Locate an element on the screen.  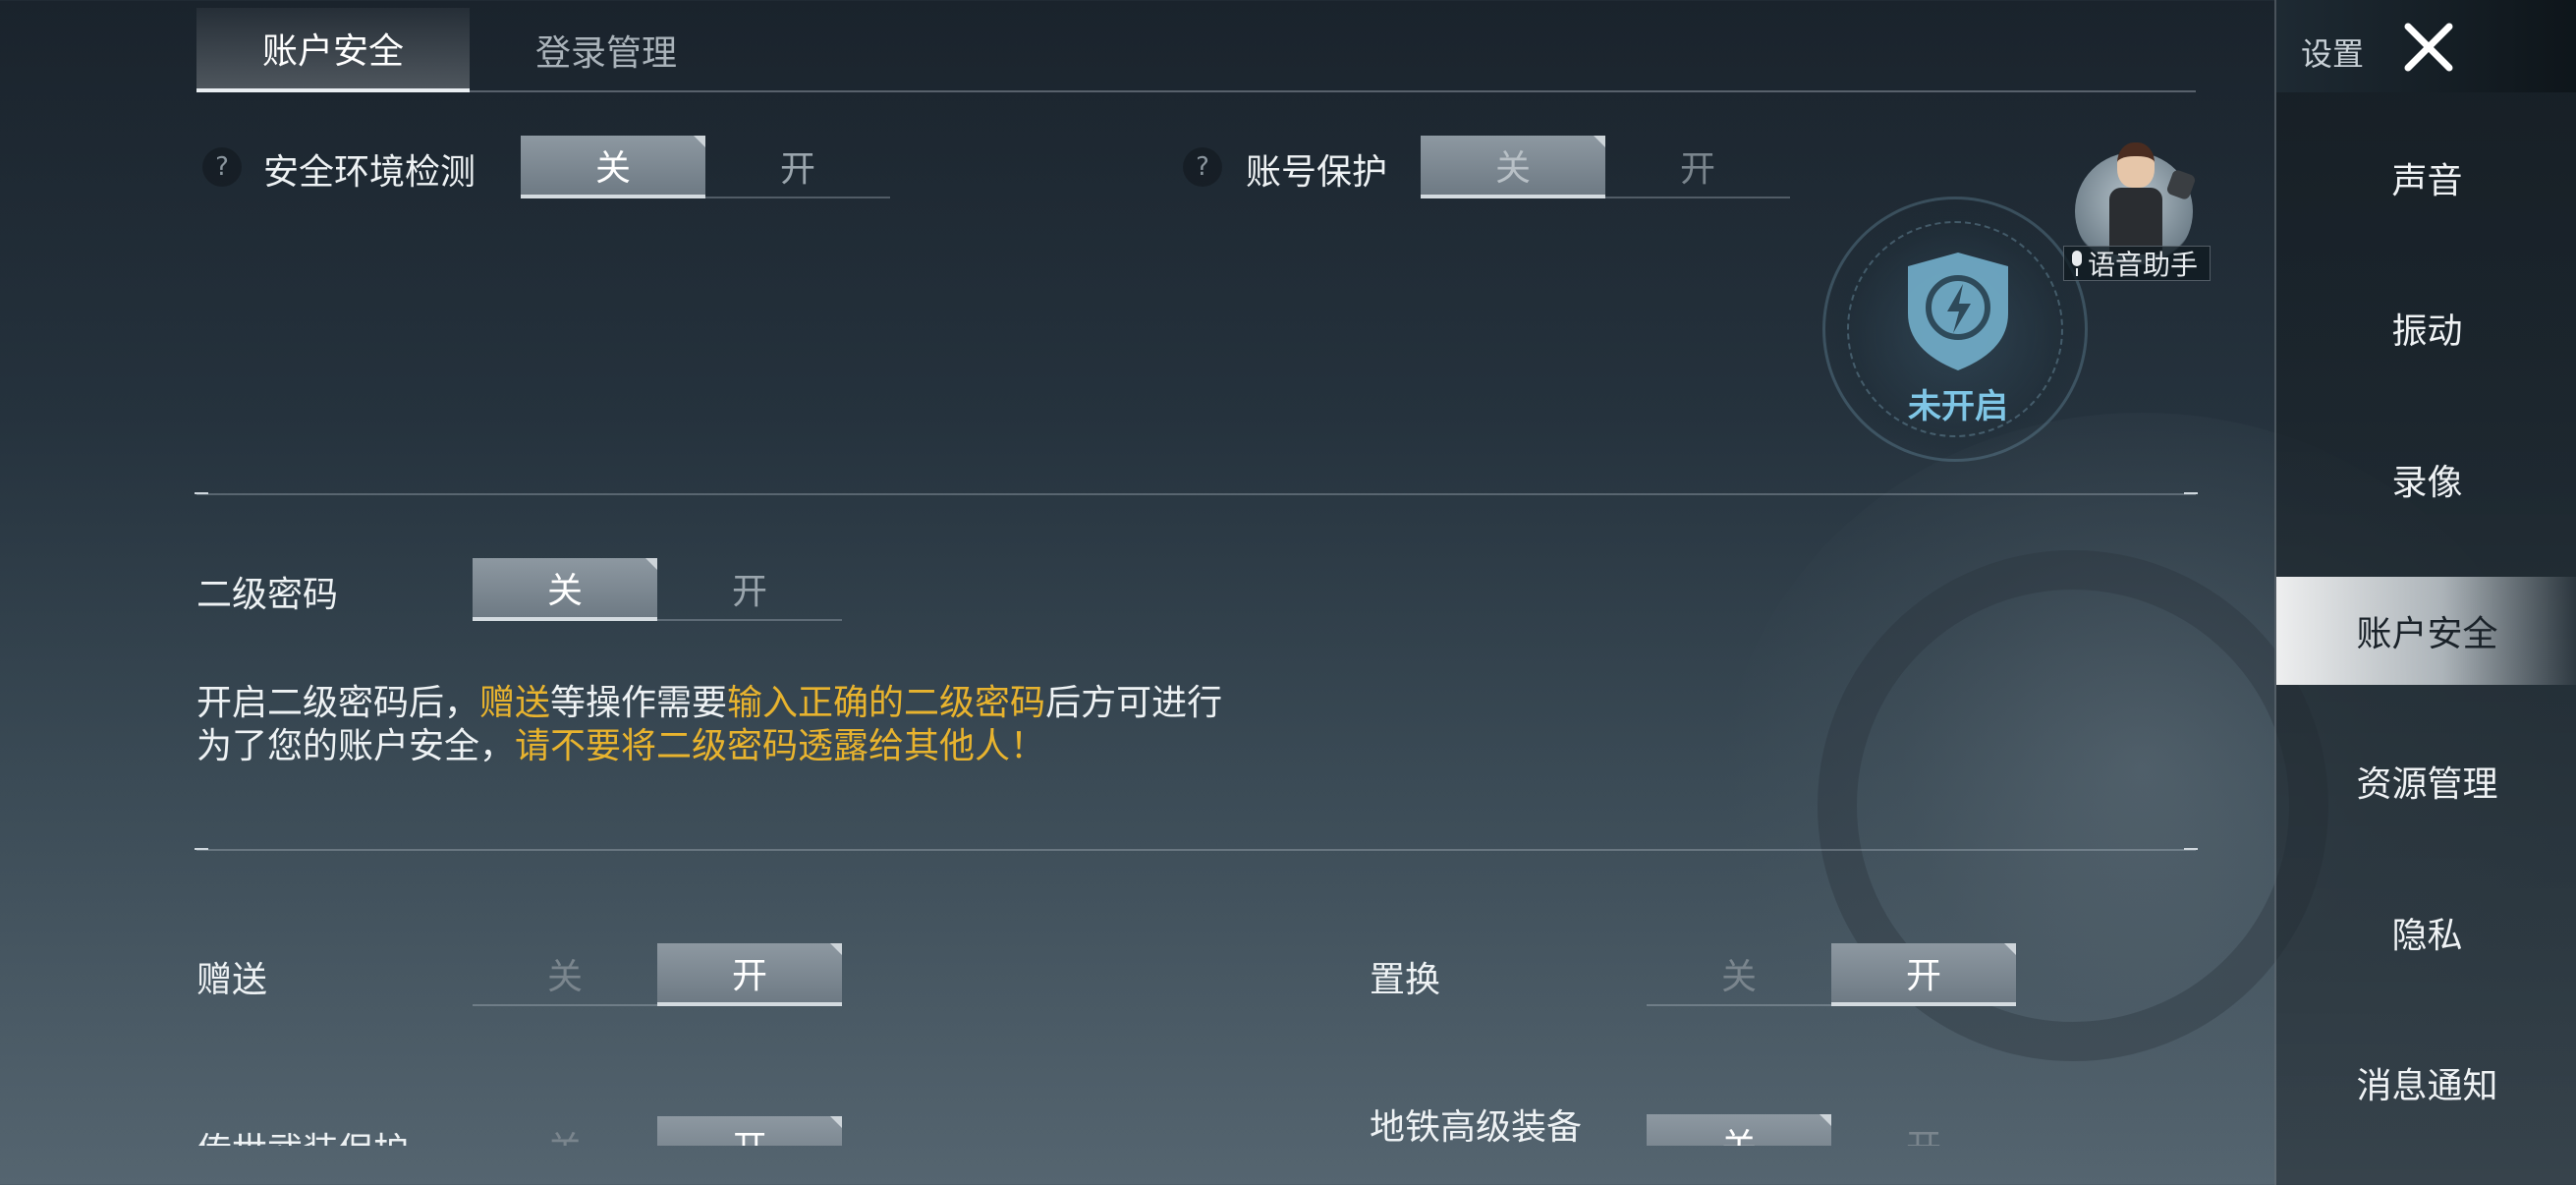
info-text: 为了您的账户安全， is located at coordinates (356, 746).